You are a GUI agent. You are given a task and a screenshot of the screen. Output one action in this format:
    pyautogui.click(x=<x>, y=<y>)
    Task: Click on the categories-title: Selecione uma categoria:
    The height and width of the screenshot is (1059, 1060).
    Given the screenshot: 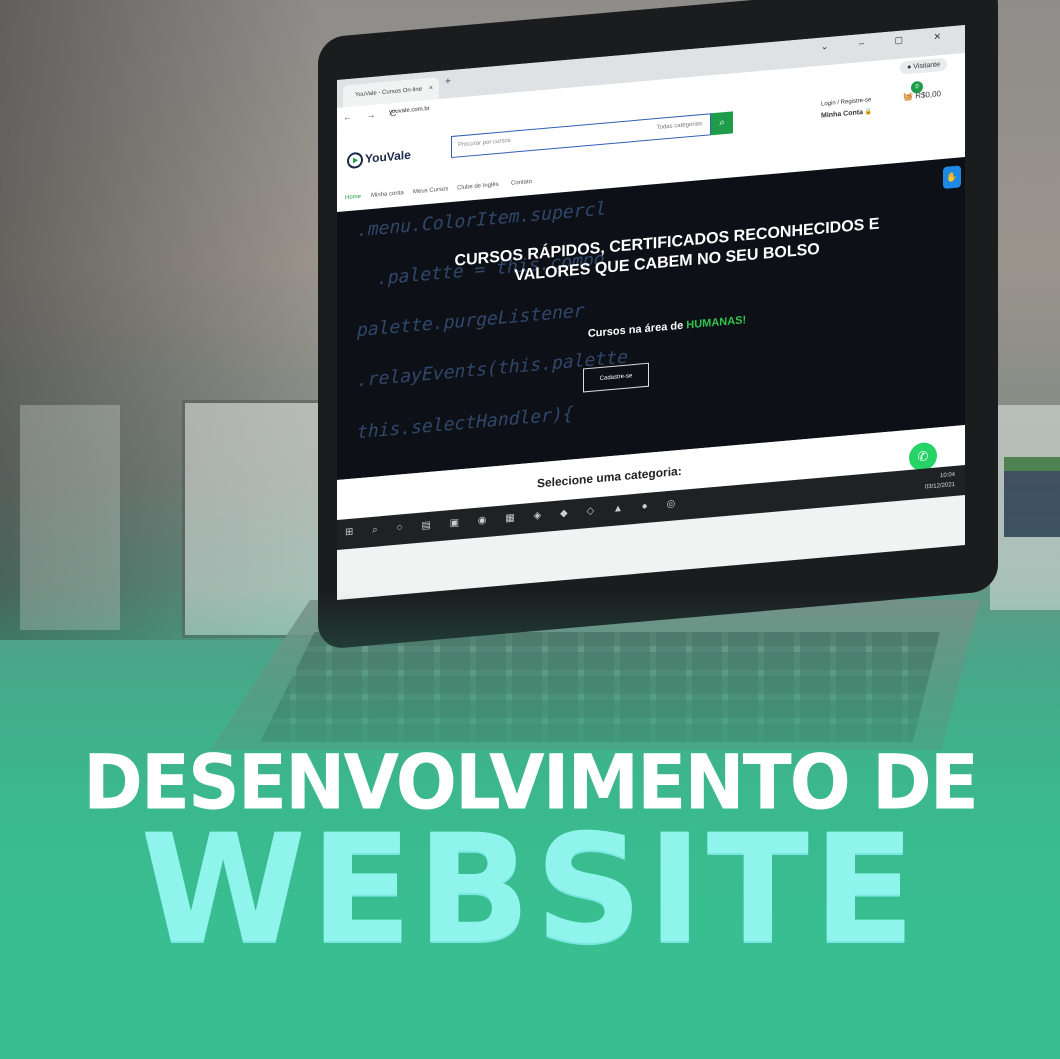 What is the action you would take?
    pyautogui.click(x=609, y=477)
    